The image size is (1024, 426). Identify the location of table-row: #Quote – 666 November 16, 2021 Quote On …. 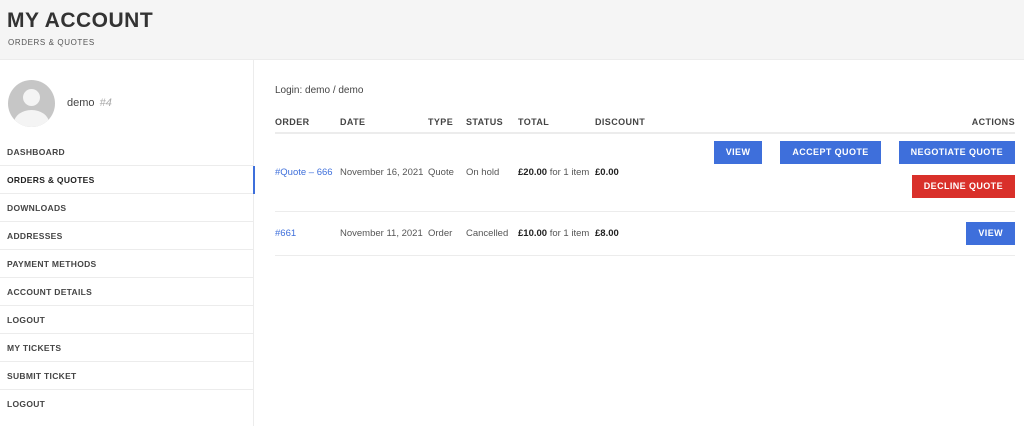
(645, 172).